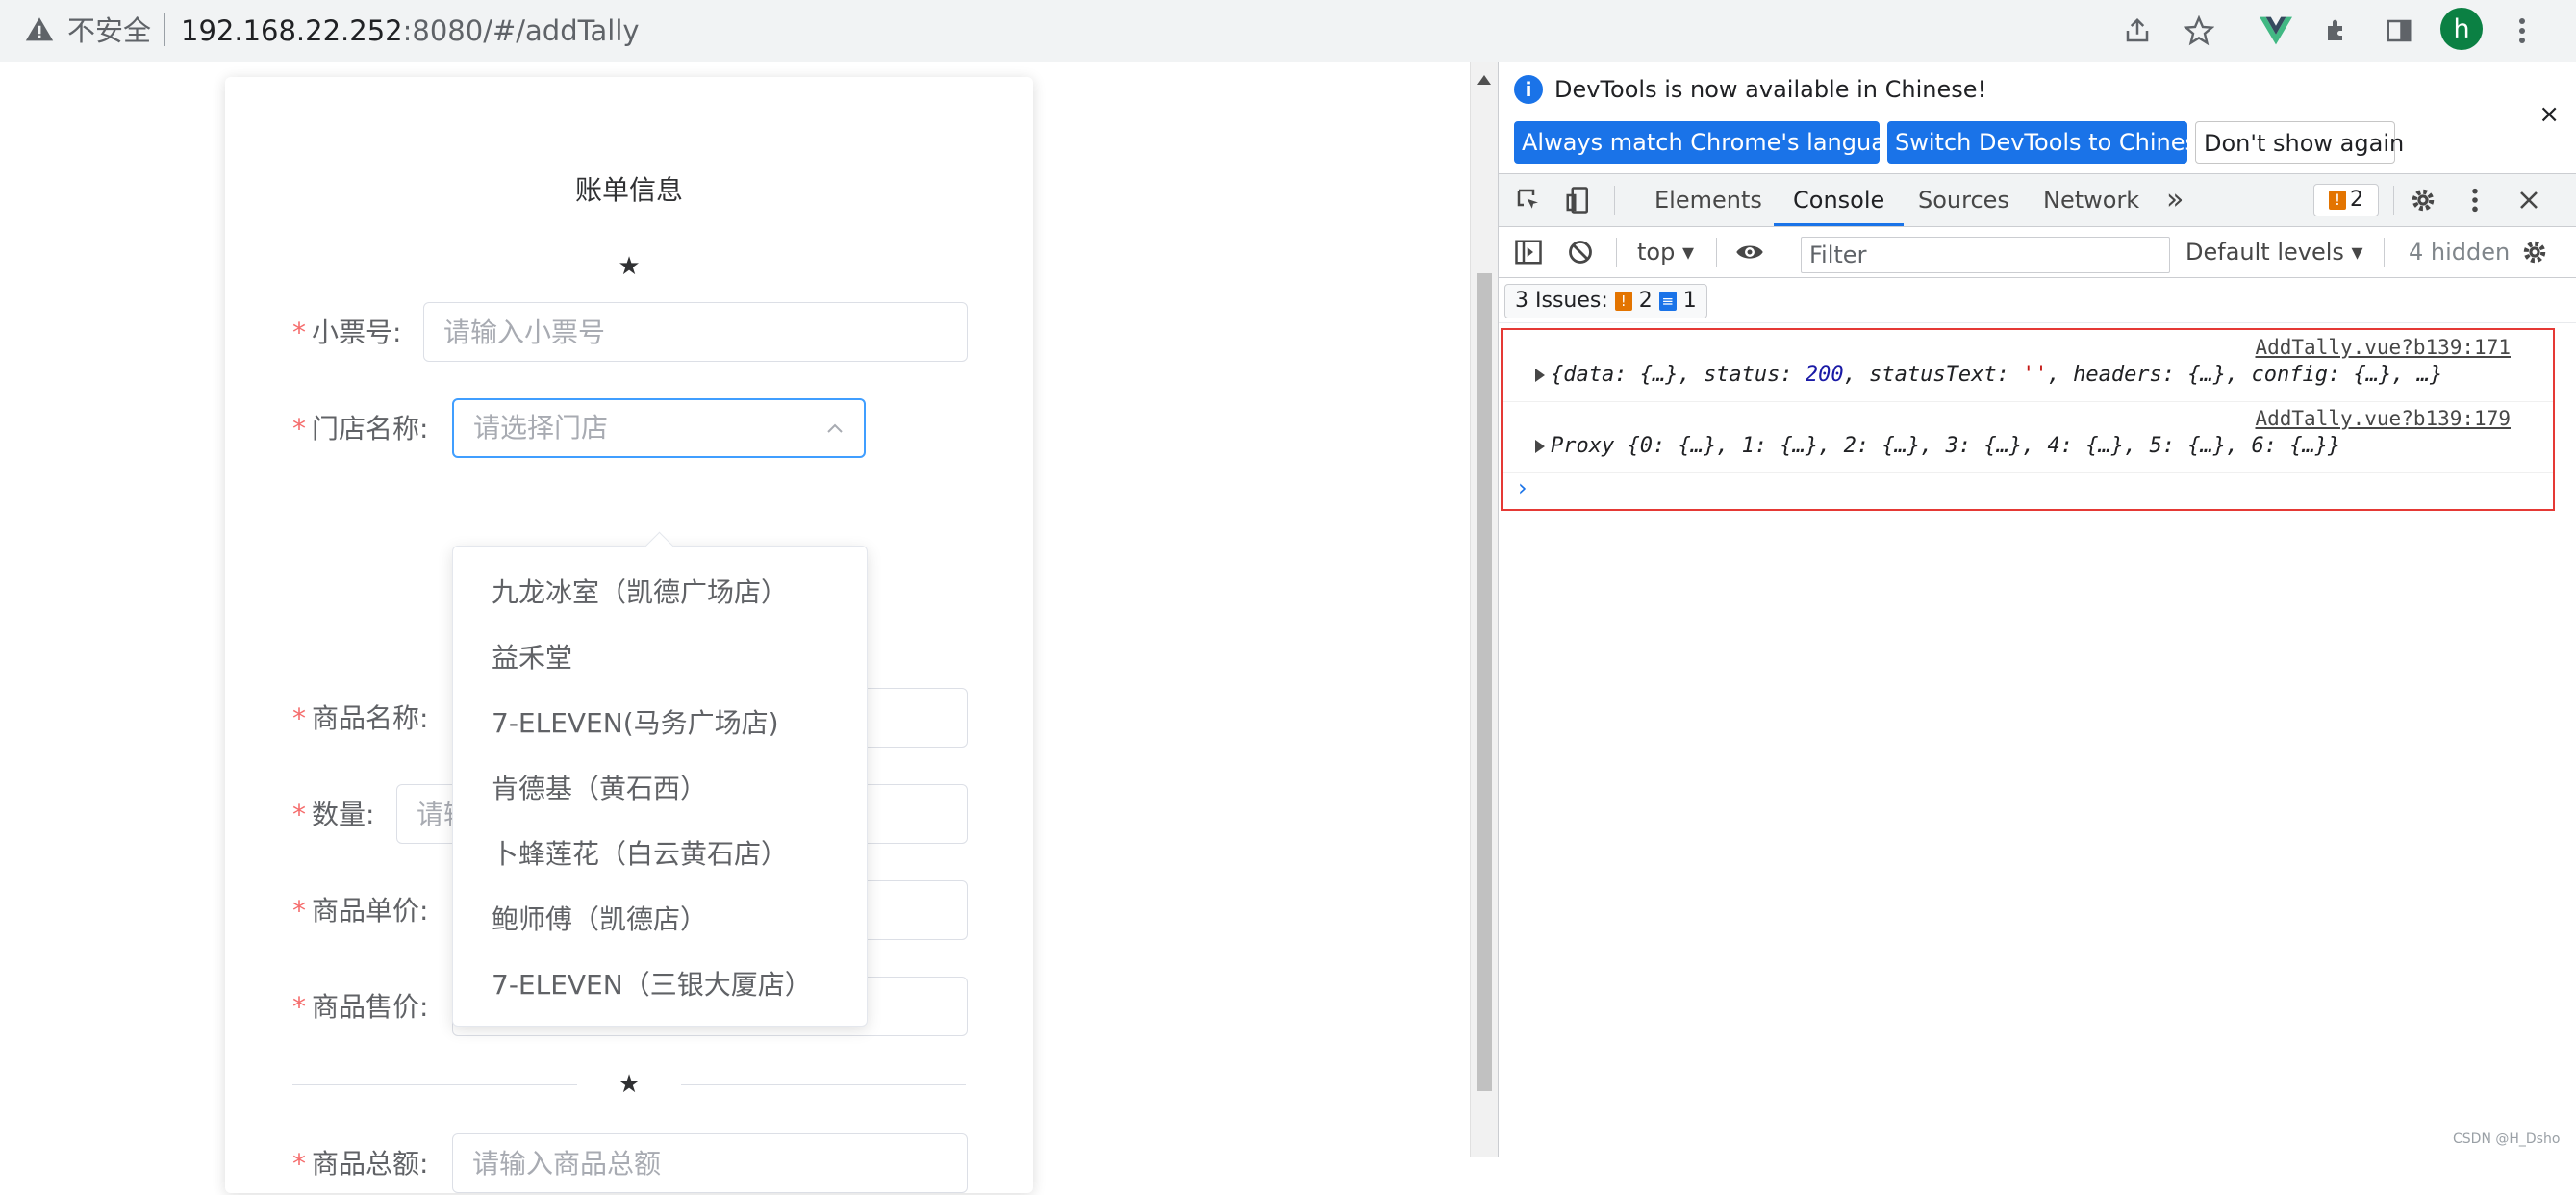 This screenshot has width=2576, height=1195. I want to click on ticket-no-input, so click(695, 332).